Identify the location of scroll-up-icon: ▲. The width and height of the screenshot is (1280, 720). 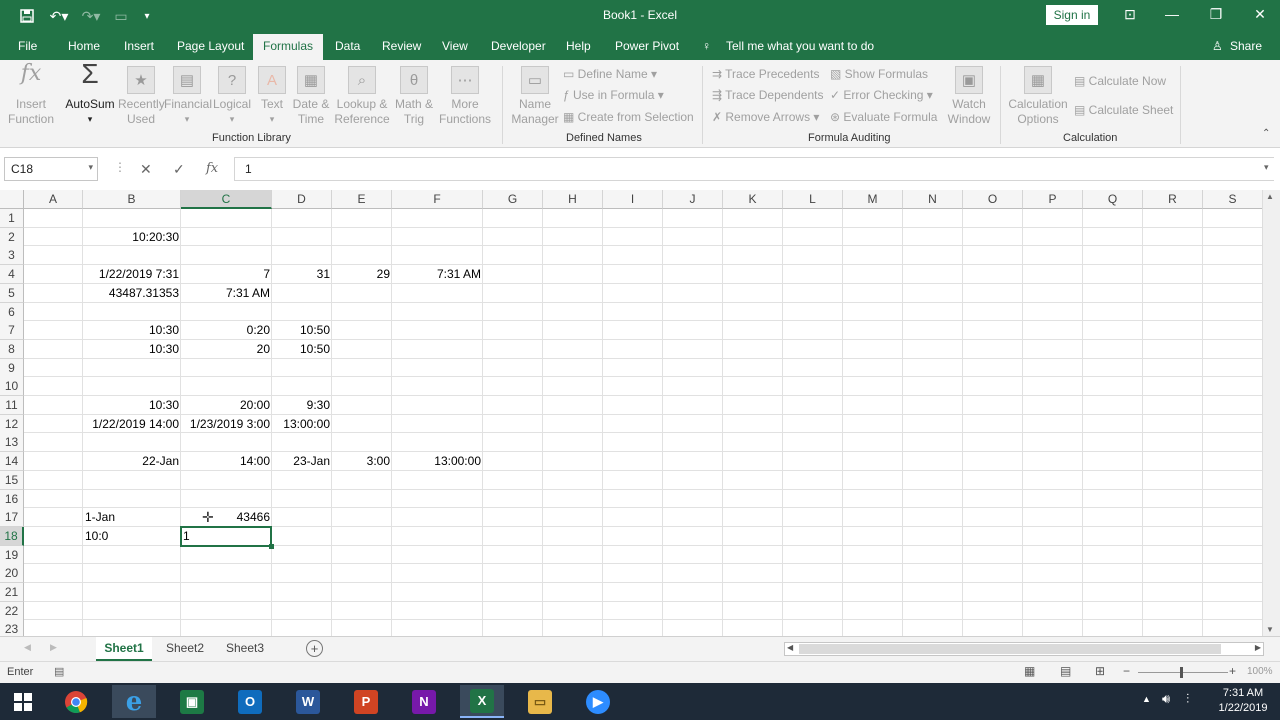
(1270, 196).